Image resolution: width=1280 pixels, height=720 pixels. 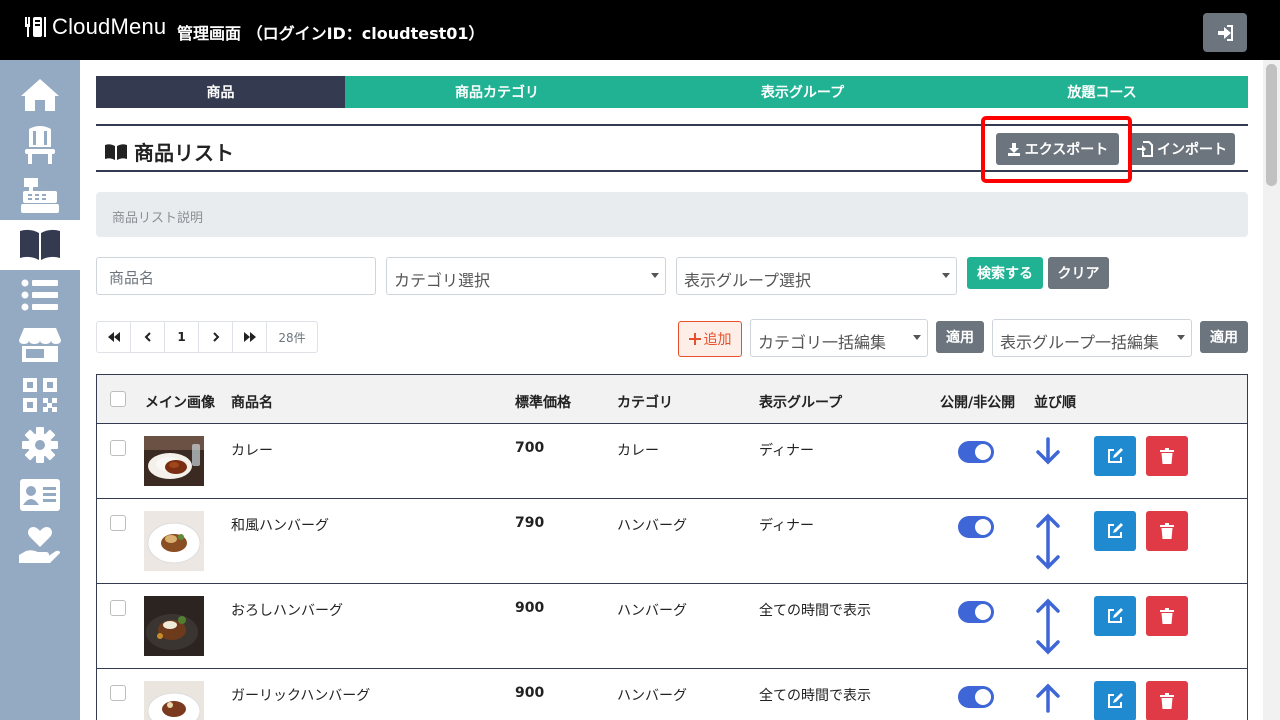 I want to click on product-image-curry, so click(x=174, y=461).